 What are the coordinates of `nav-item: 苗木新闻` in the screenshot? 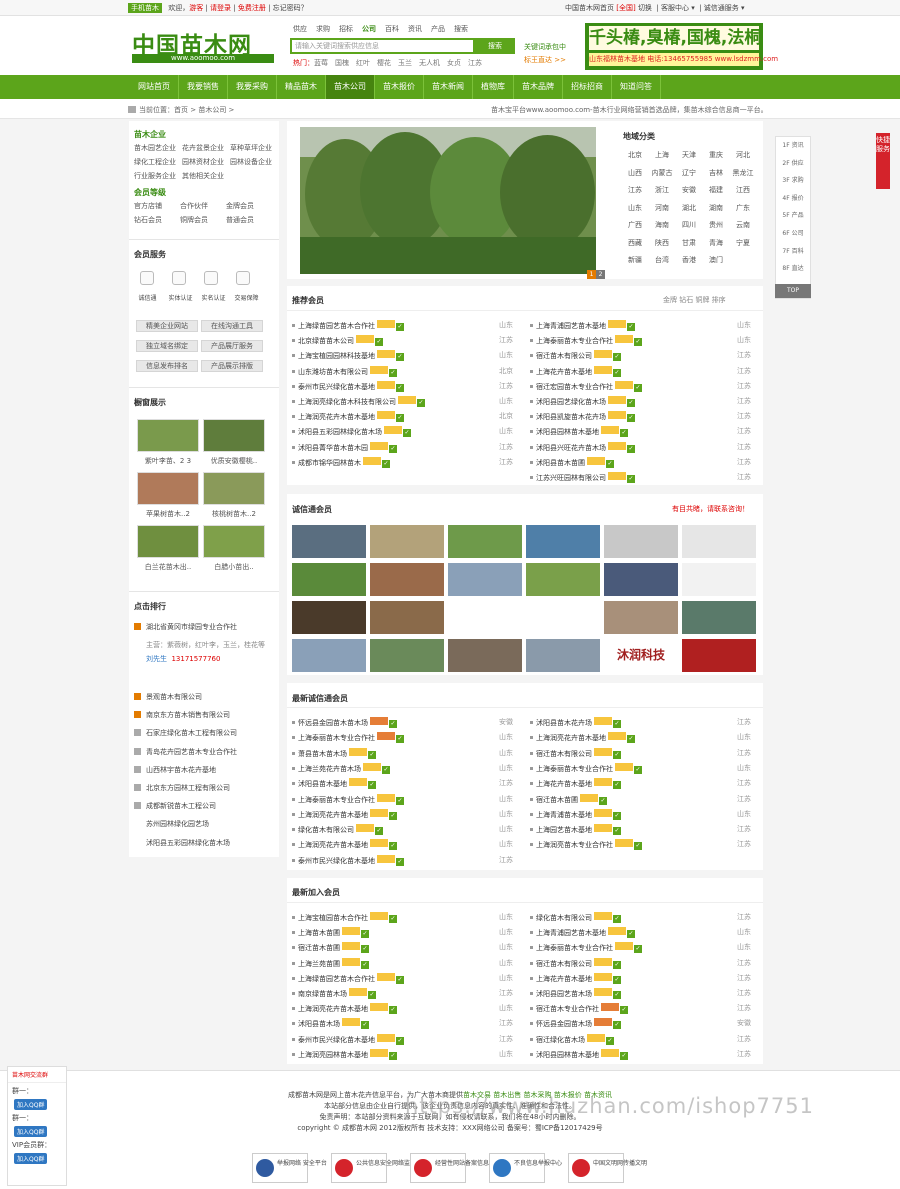 It's located at (448, 87).